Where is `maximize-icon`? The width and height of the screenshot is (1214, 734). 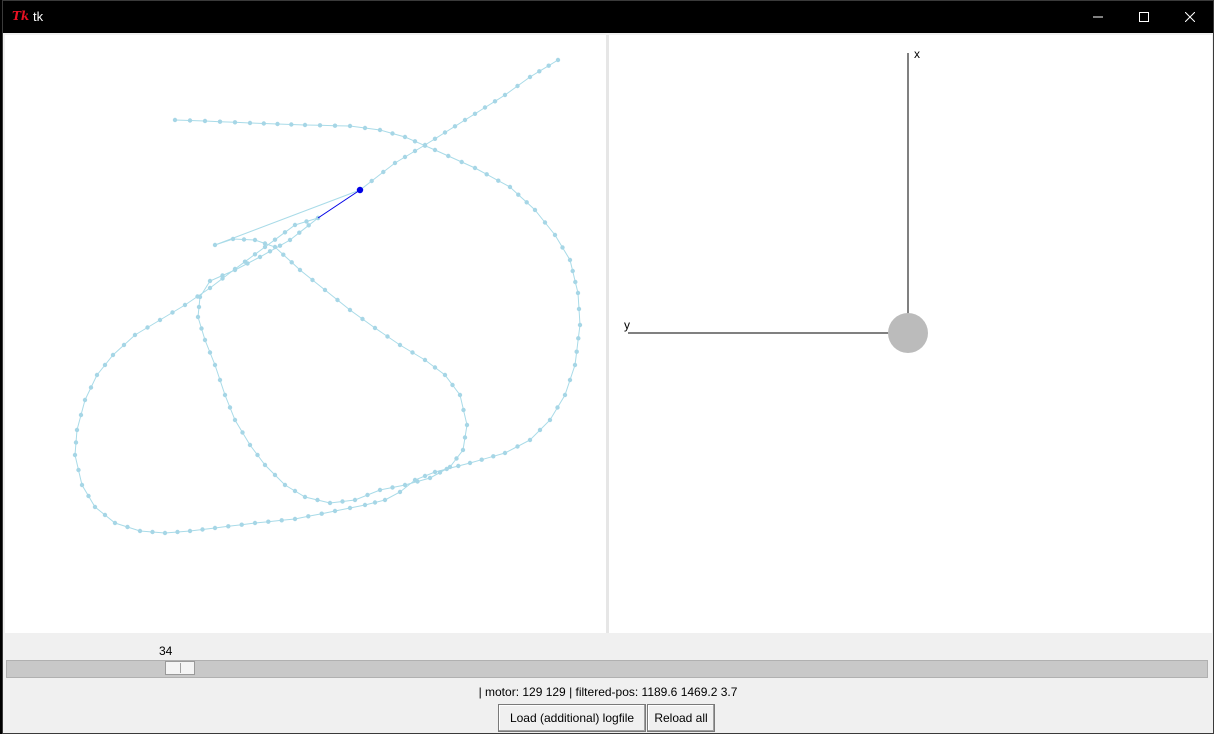 maximize-icon is located at coordinates (1144, 17).